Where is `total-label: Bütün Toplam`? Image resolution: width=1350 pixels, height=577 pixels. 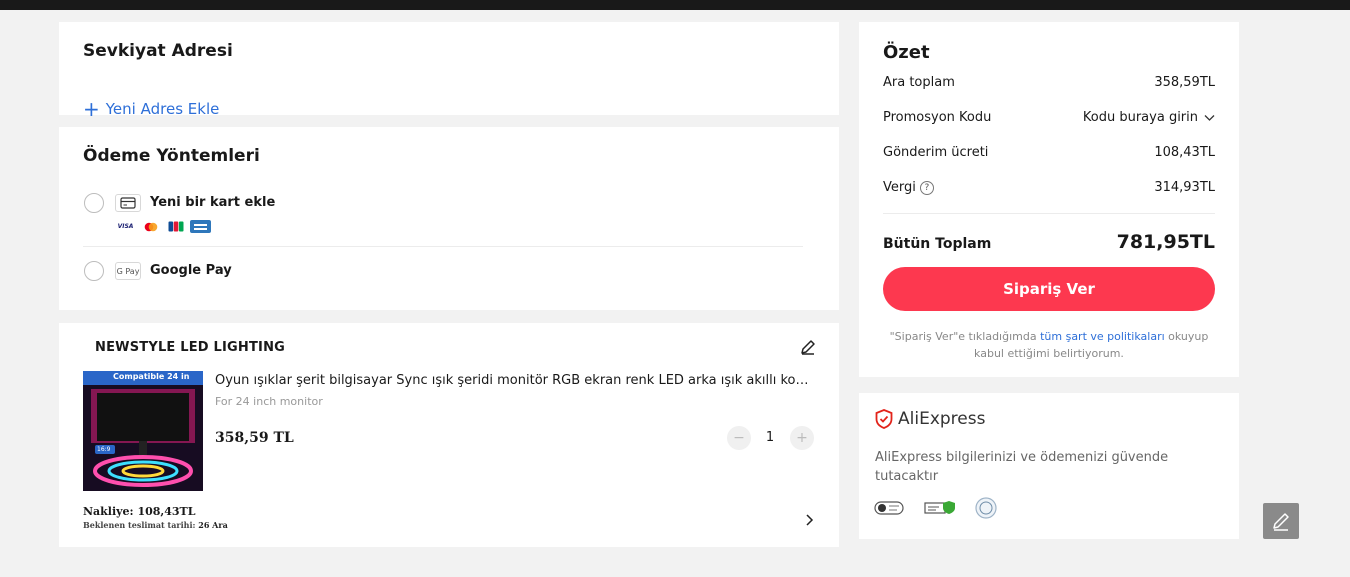
total-label: Bütün Toplam is located at coordinates (937, 244).